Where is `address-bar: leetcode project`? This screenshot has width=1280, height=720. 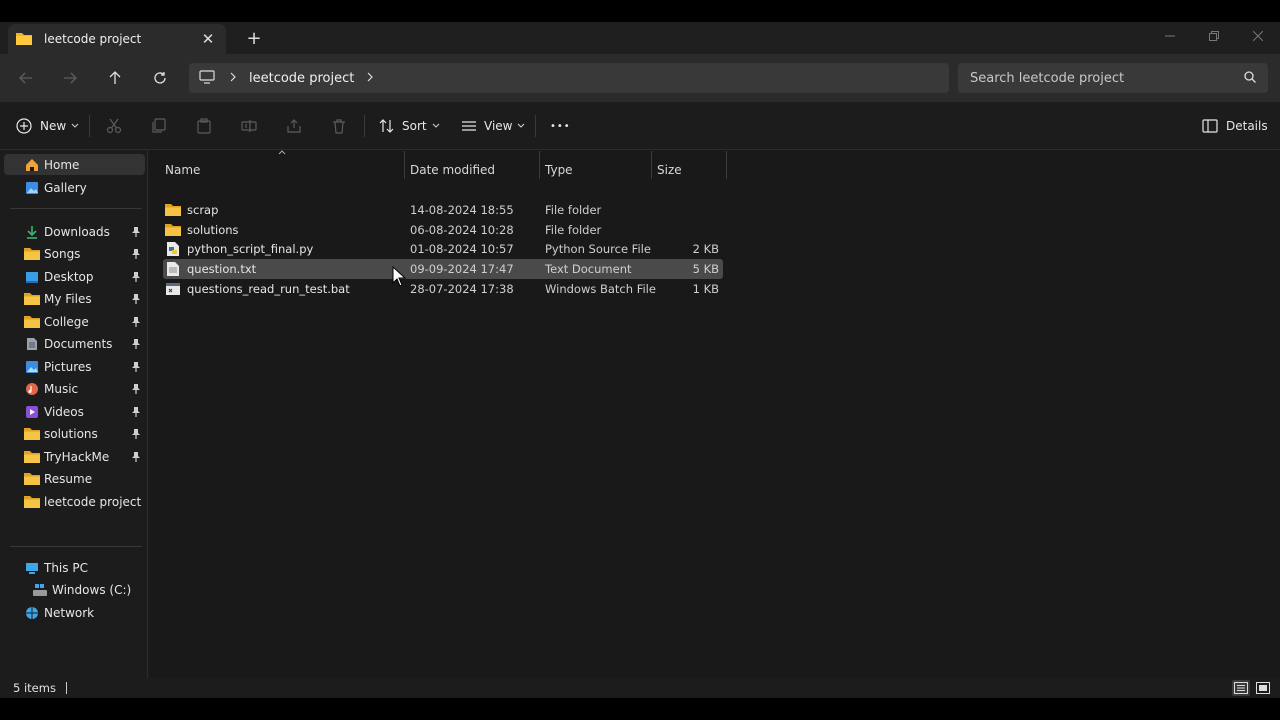
address-bar: leetcode project is located at coordinates (569, 78).